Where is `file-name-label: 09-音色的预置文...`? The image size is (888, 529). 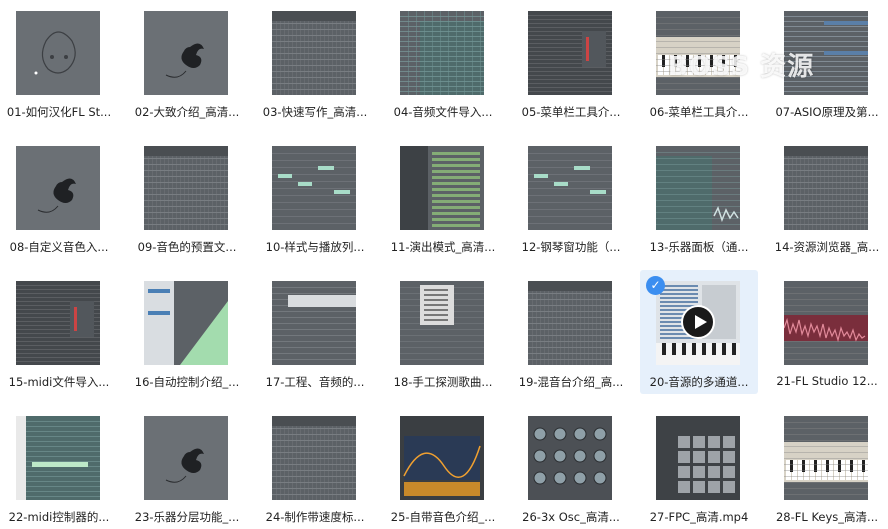
file-name-label: 09-音色的预置文... is located at coordinates (187, 247).